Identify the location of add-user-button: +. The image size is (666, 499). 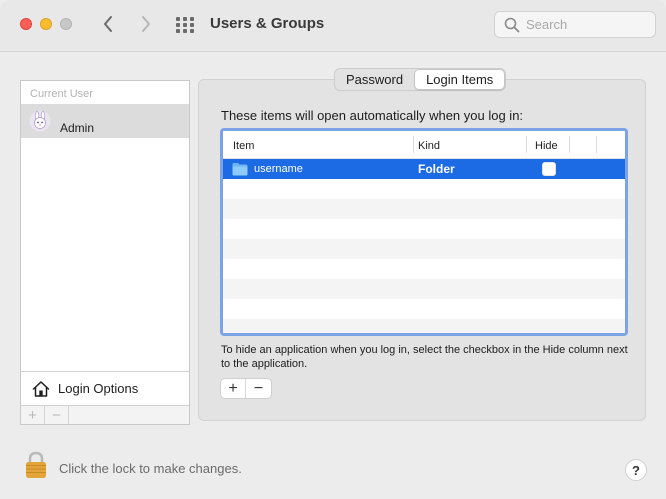
(33, 415).